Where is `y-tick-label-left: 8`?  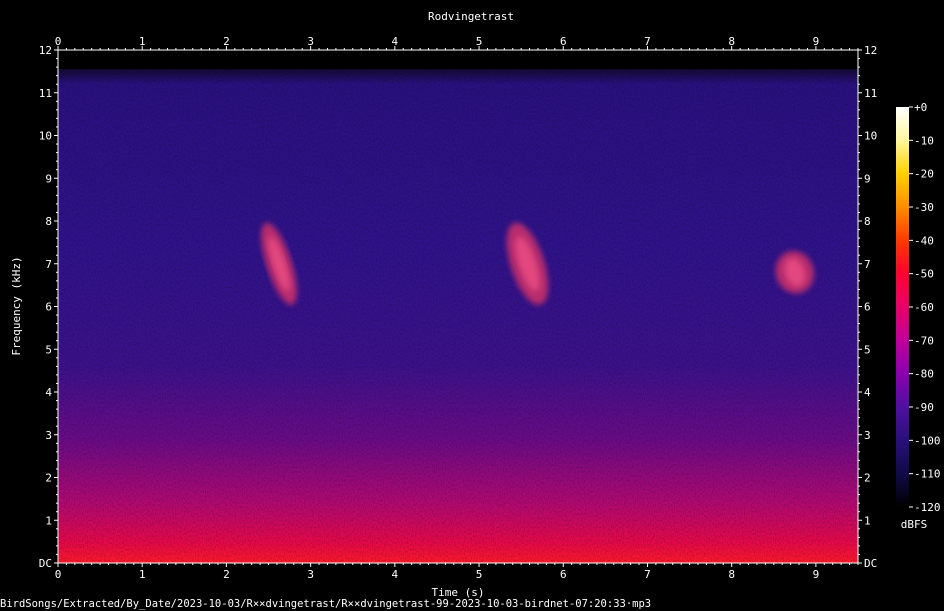 y-tick-label-left: 8 is located at coordinates (48, 221).